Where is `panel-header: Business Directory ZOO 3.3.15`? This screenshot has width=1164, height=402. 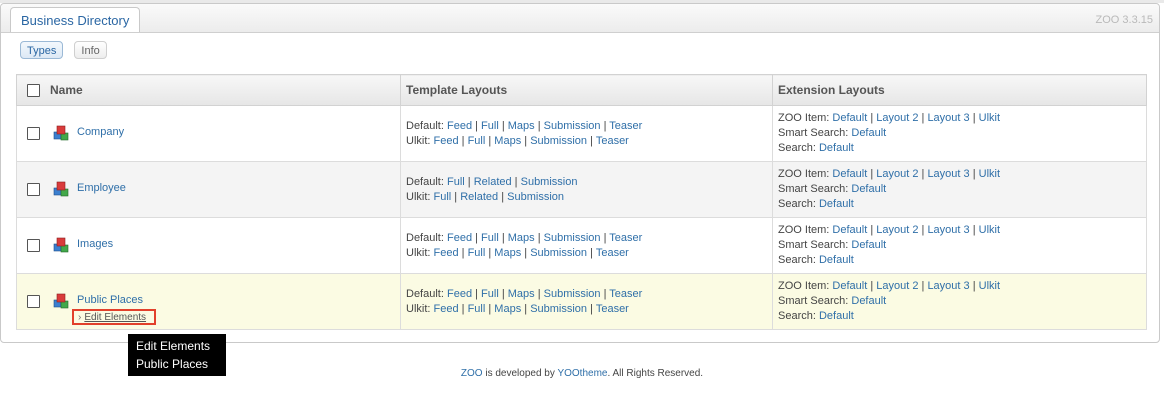 panel-header: Business Directory ZOO 3.3.15 is located at coordinates (580, 18).